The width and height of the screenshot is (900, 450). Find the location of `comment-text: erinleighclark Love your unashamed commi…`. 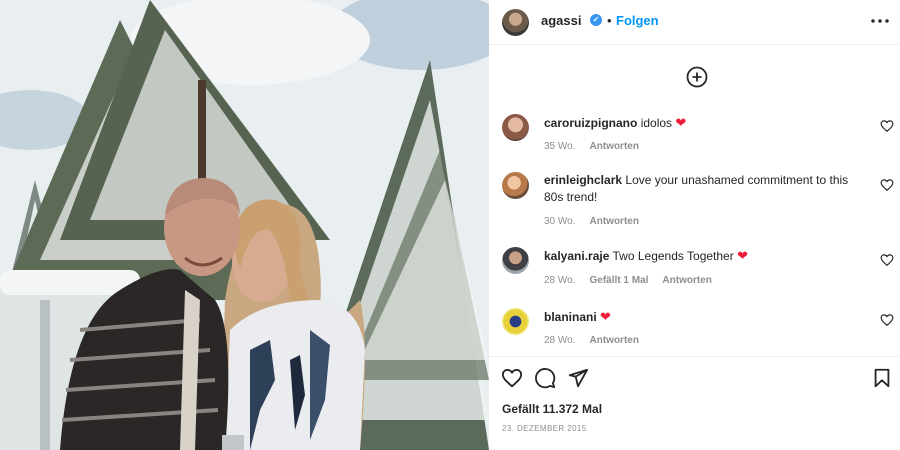

comment-text: erinleighclark Love your unashamed commi… is located at coordinates (704, 189).